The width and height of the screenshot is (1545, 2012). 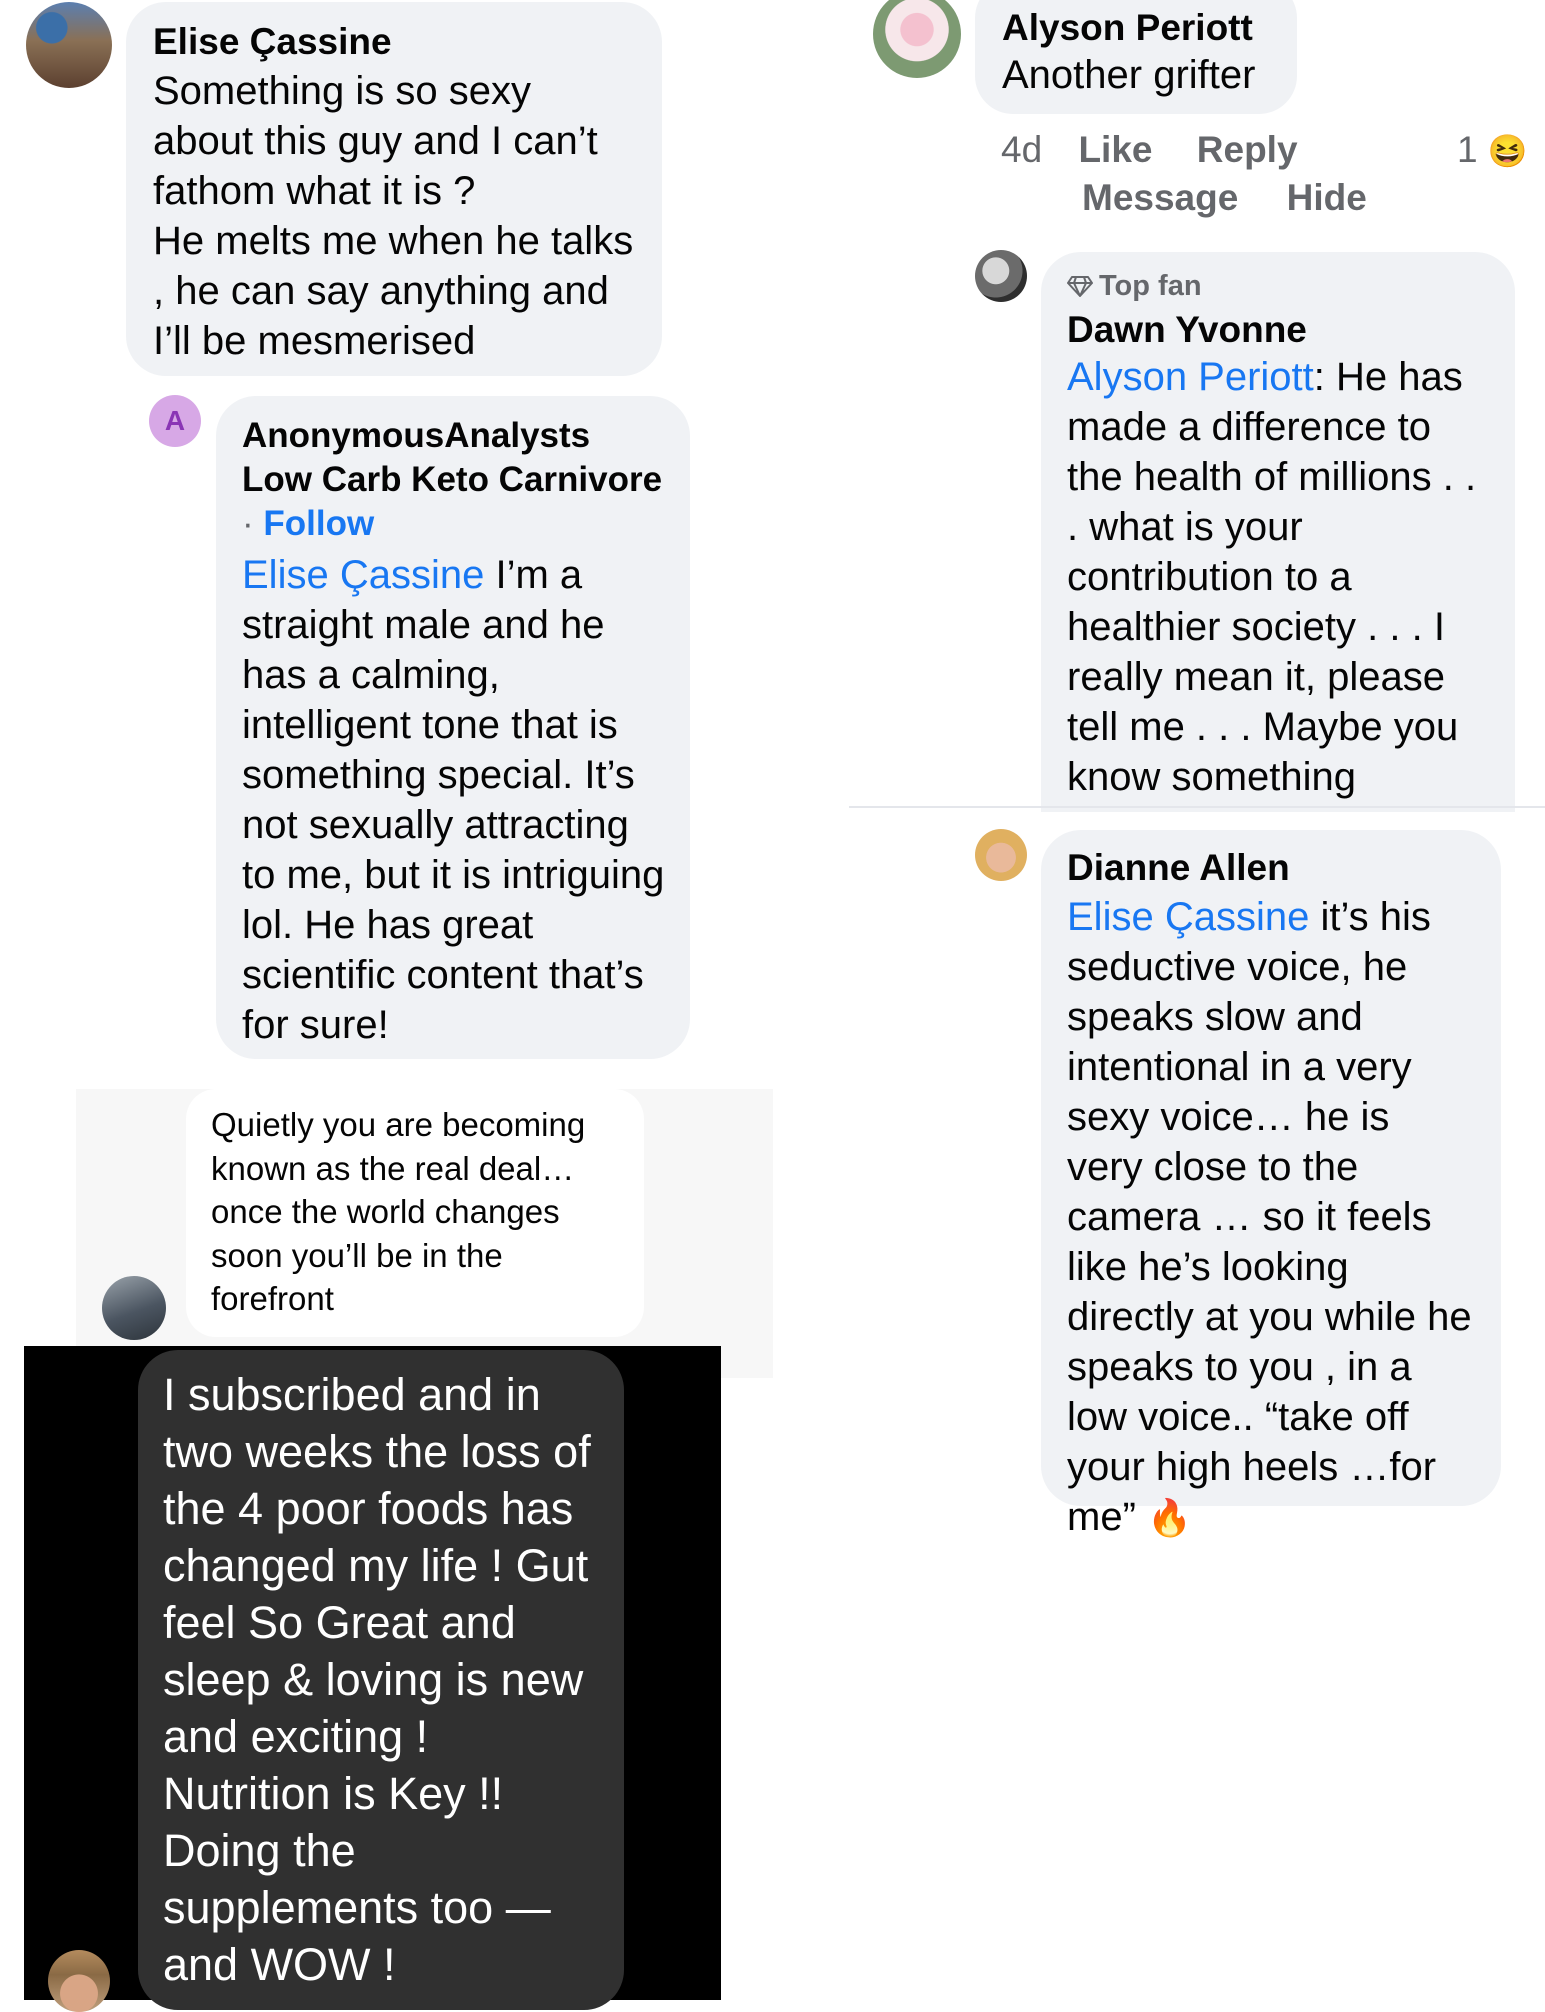 I want to click on reaction-count: 1, so click(x=1467, y=149).